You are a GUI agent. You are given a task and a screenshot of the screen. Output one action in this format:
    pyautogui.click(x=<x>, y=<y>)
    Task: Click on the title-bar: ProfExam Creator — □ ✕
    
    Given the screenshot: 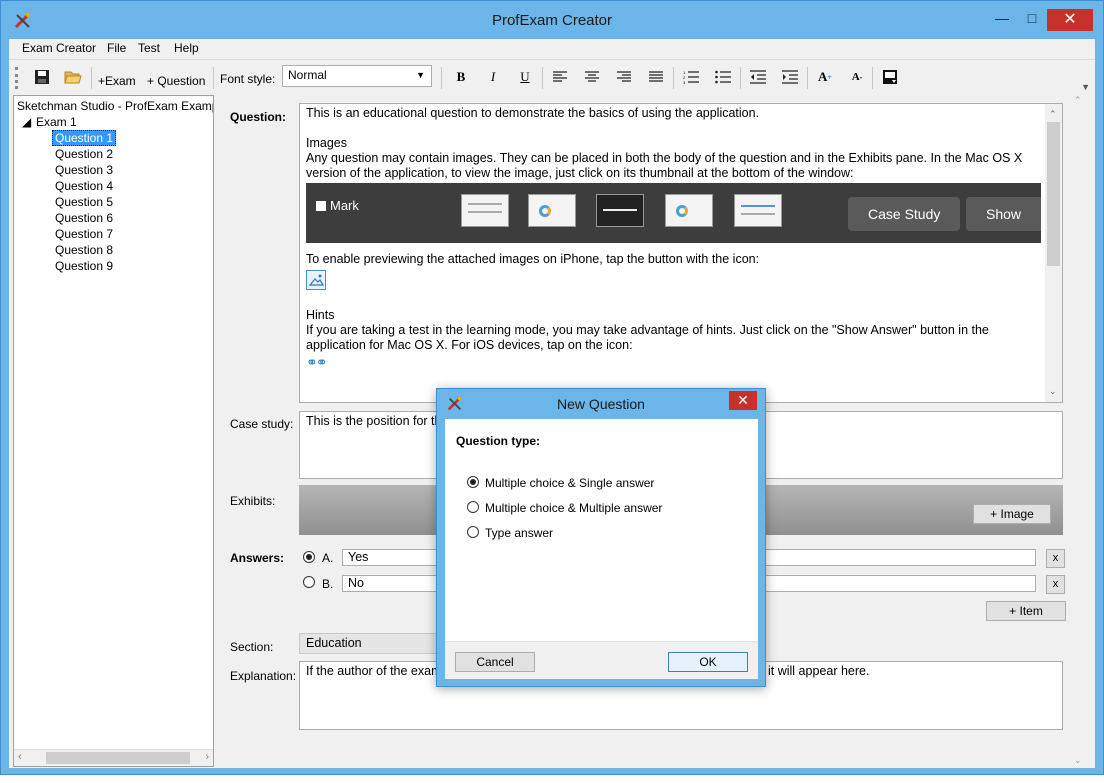 What is the action you would take?
    pyautogui.click(x=552, y=20)
    